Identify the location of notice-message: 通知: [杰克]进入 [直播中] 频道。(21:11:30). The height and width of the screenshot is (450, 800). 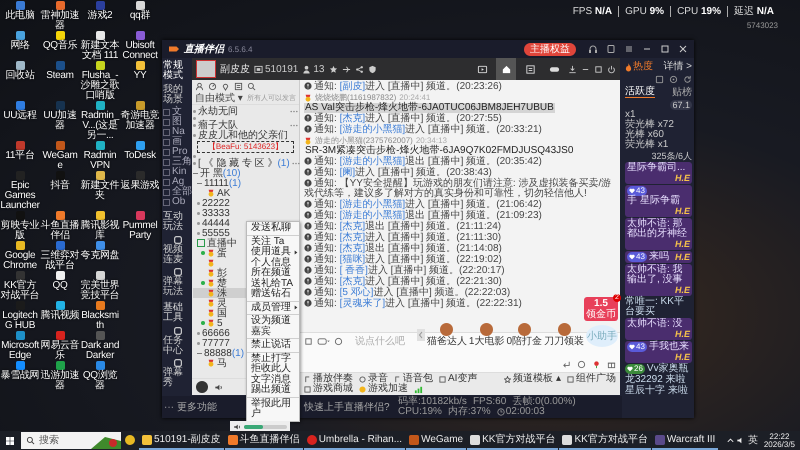
(460, 238).